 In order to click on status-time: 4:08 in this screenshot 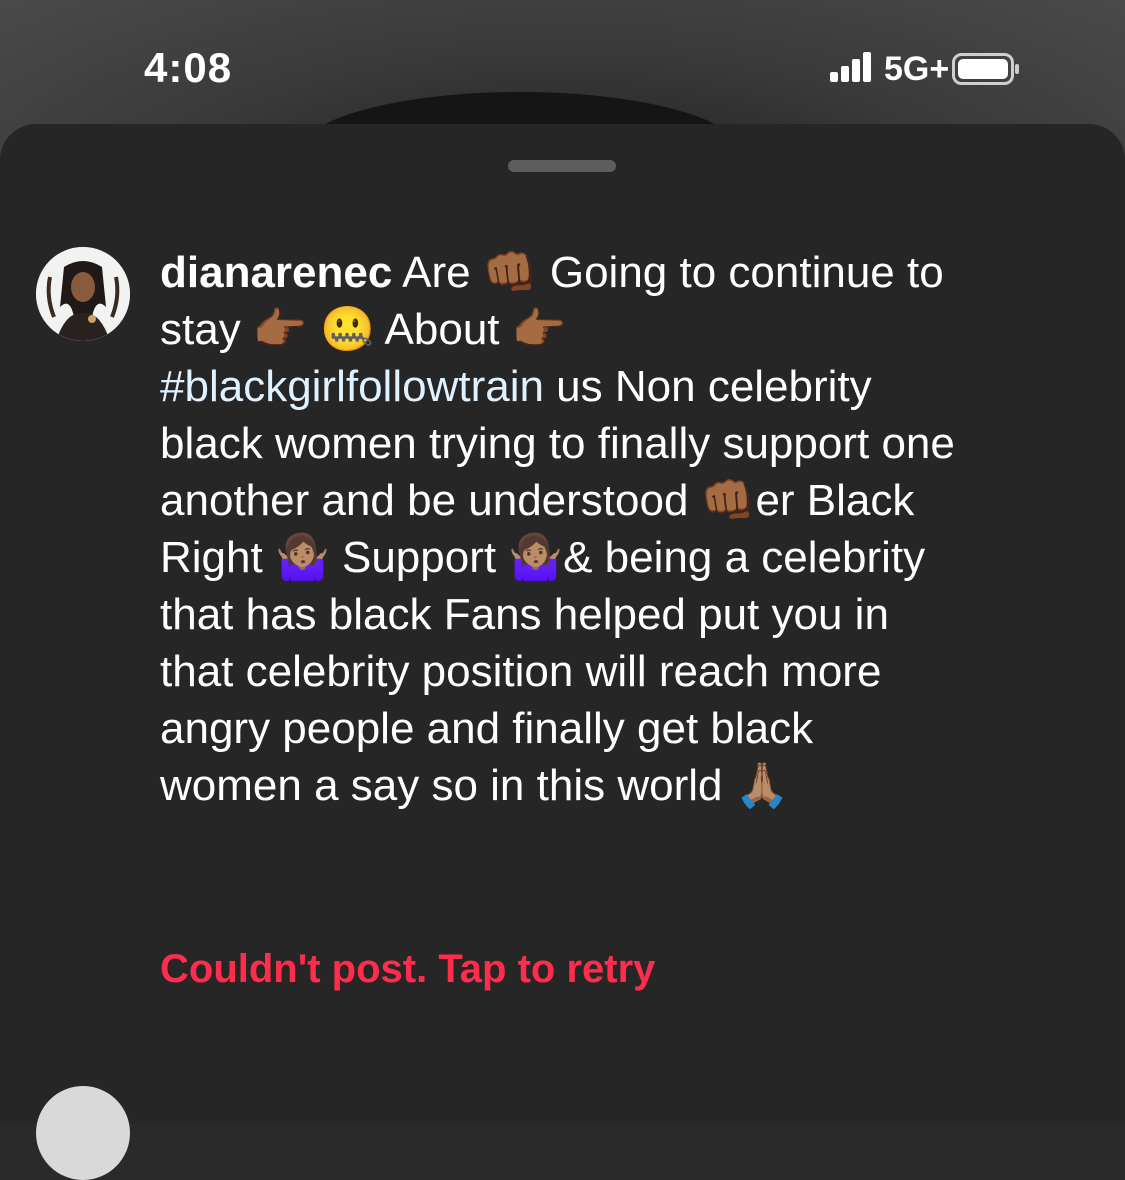, I will do `click(188, 67)`.